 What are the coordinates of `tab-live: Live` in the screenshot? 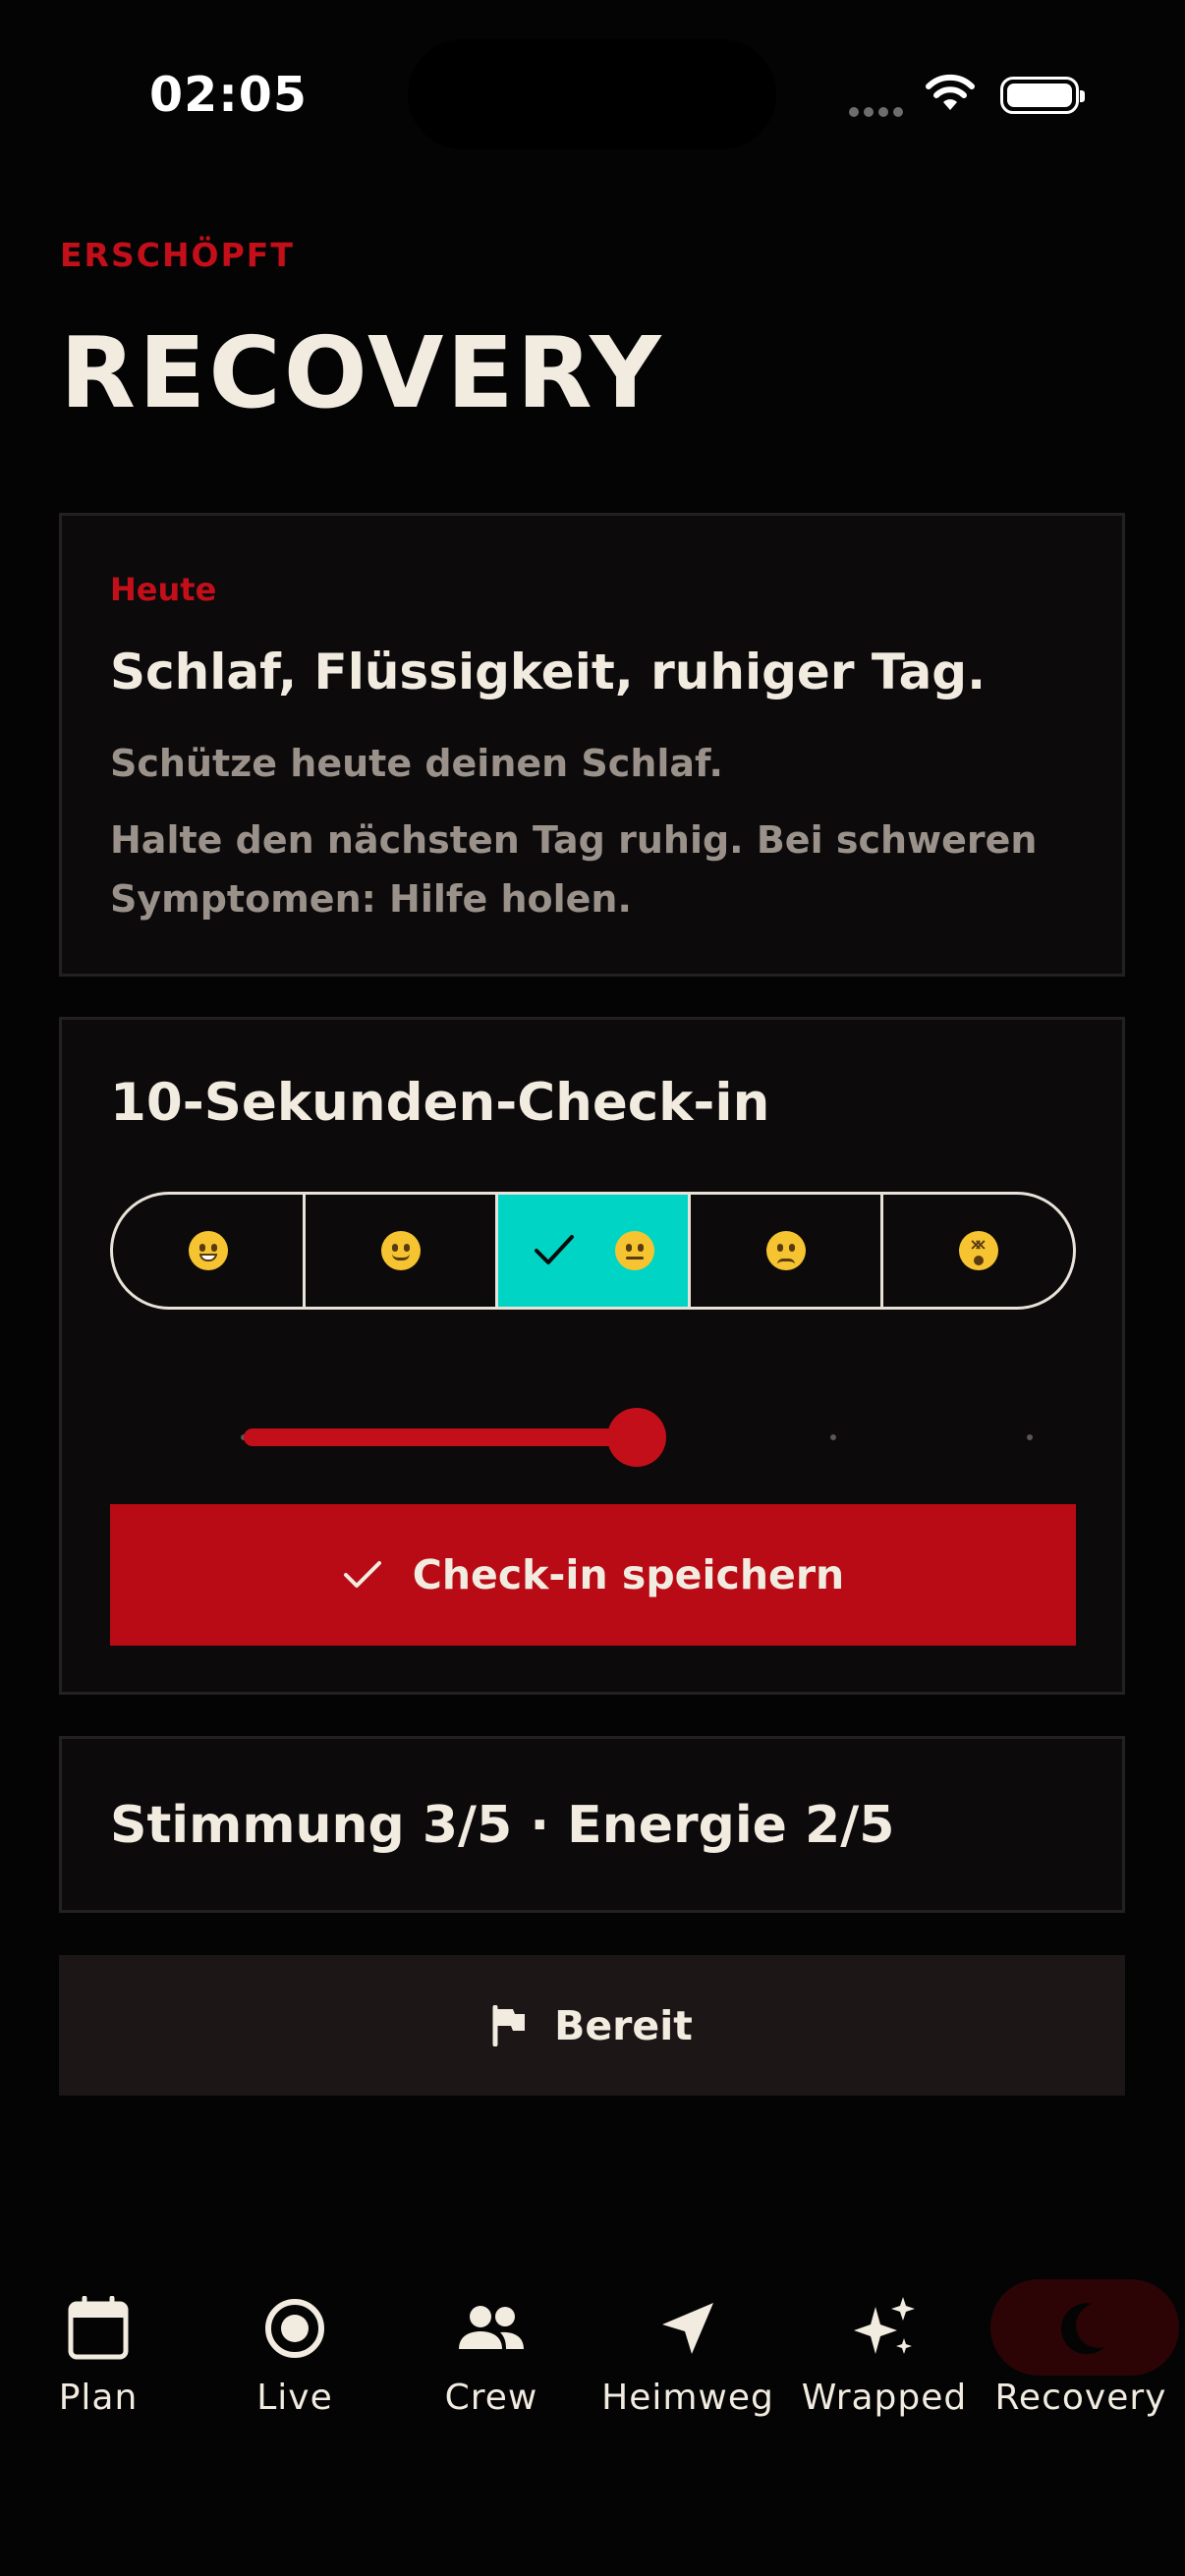 It's located at (295, 2357).